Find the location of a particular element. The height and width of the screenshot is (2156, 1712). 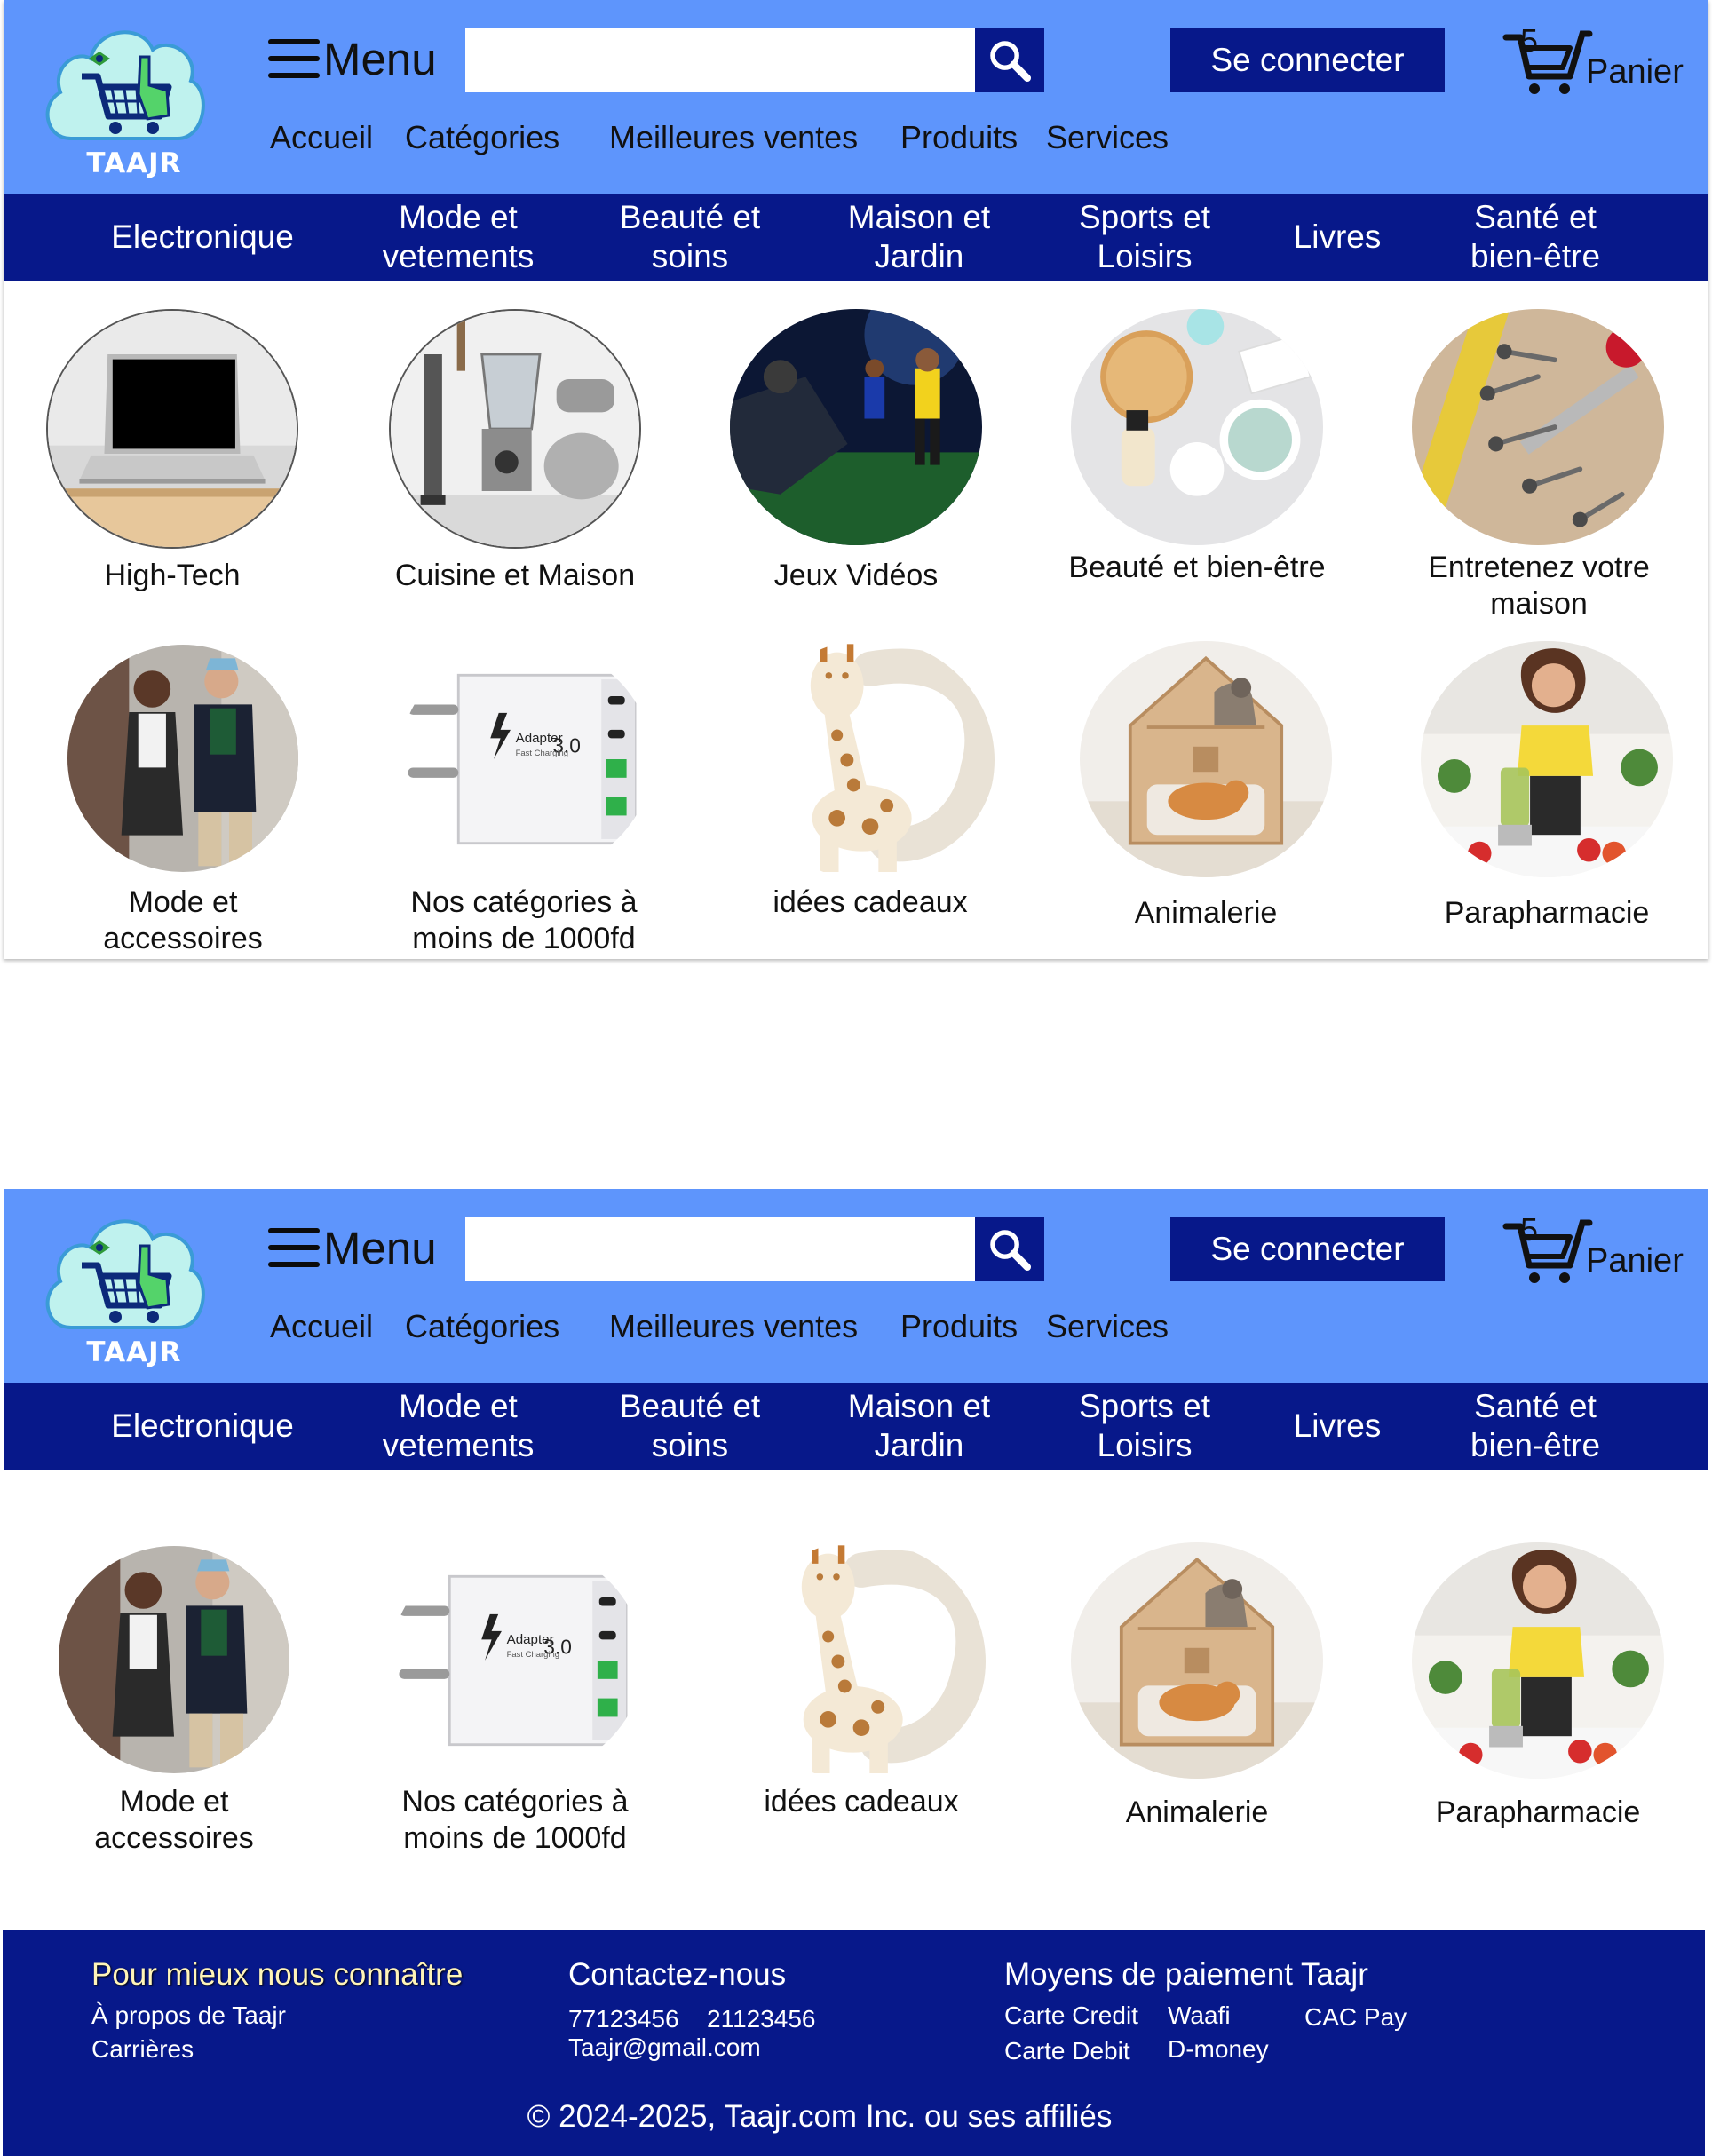

payment-carte-credit: Carte Credit is located at coordinates (1071, 2015).